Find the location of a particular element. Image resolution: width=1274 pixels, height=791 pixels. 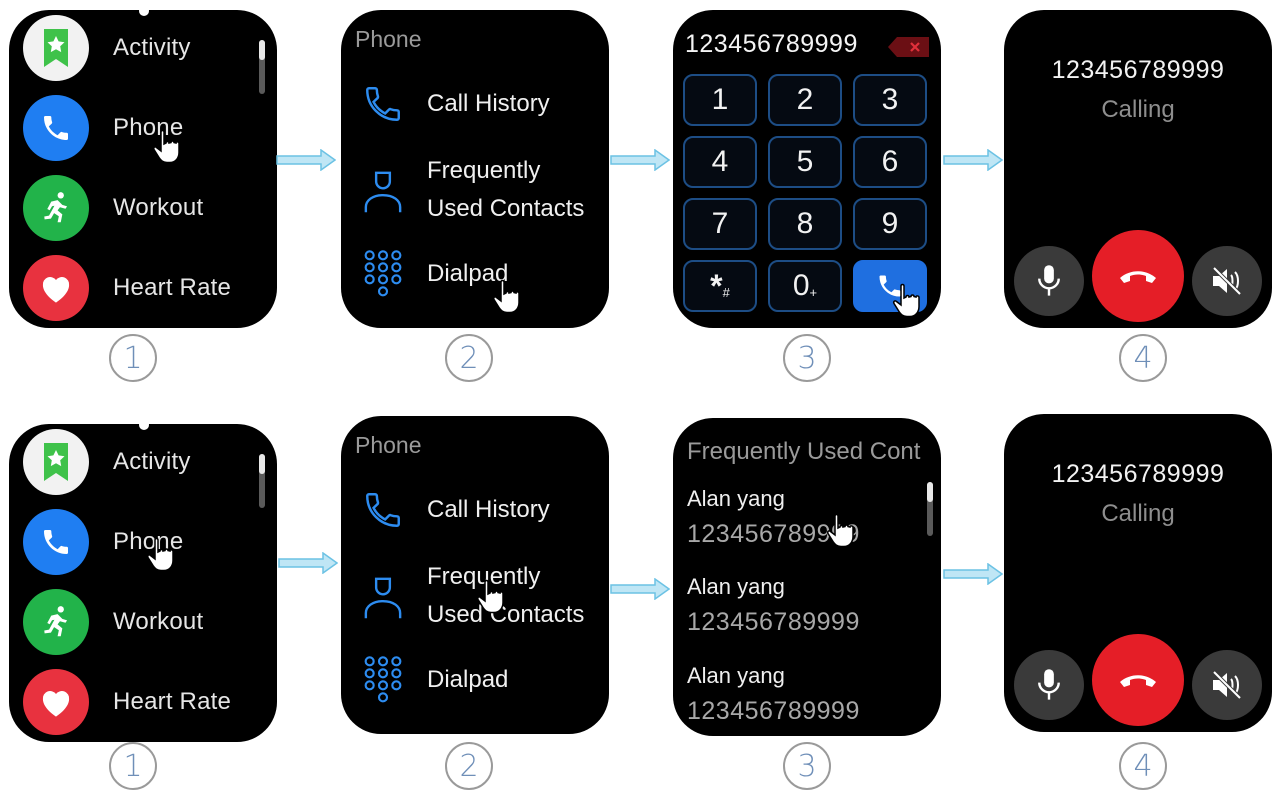

speaker-off-icon is located at coordinates (1227, 281).